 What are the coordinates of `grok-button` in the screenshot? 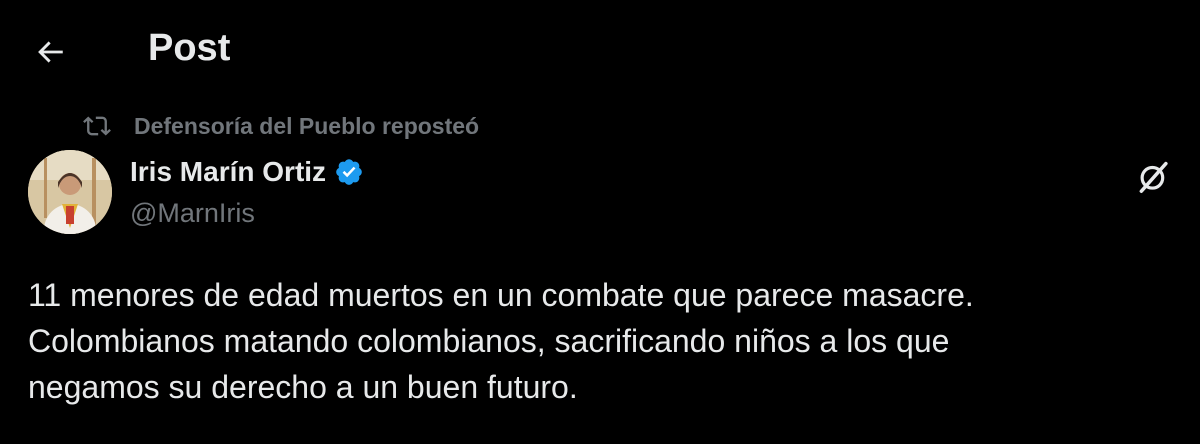 It's located at (1154, 177).